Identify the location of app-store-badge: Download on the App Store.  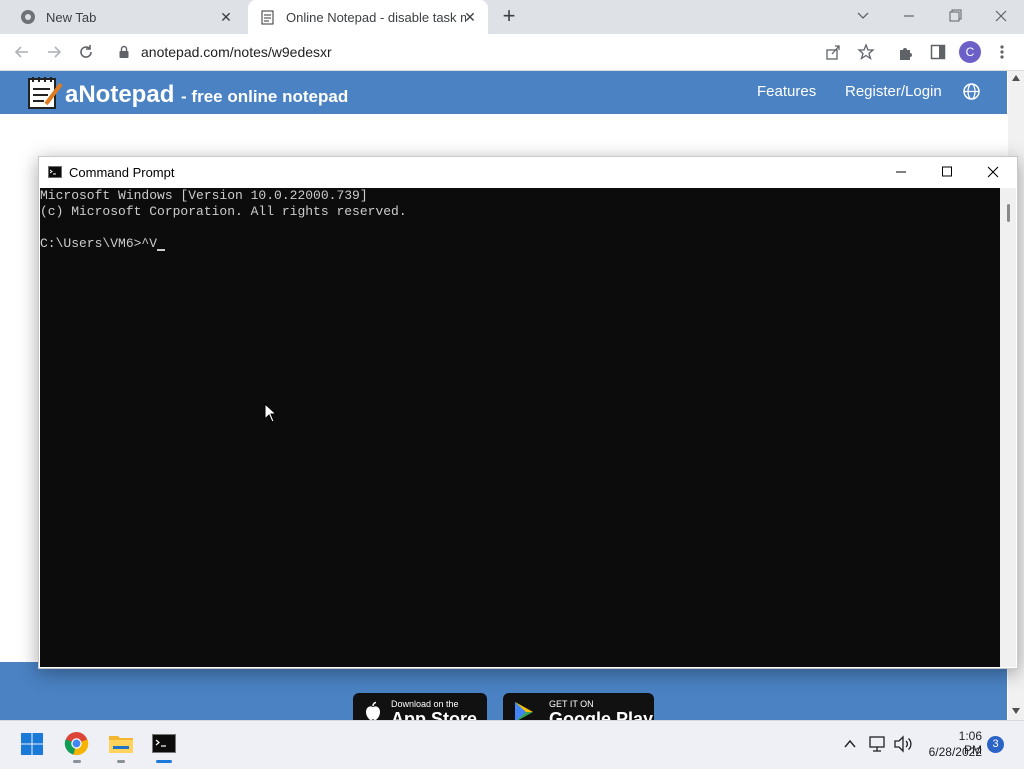
(420, 706).